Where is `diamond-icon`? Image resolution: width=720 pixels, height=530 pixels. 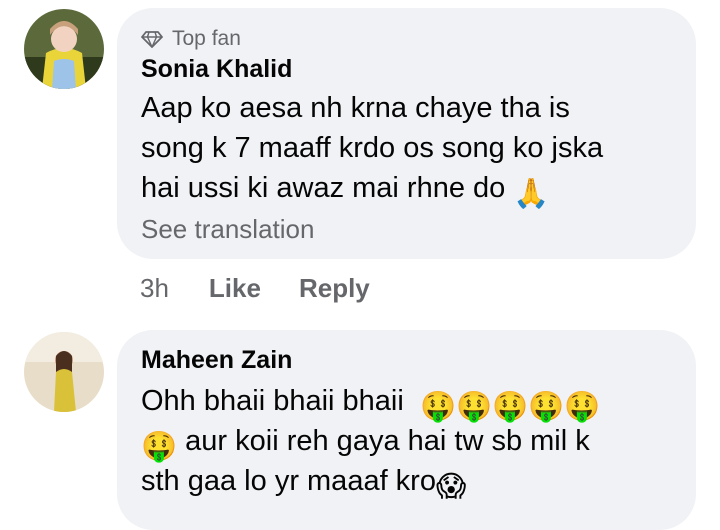 diamond-icon is located at coordinates (152, 39).